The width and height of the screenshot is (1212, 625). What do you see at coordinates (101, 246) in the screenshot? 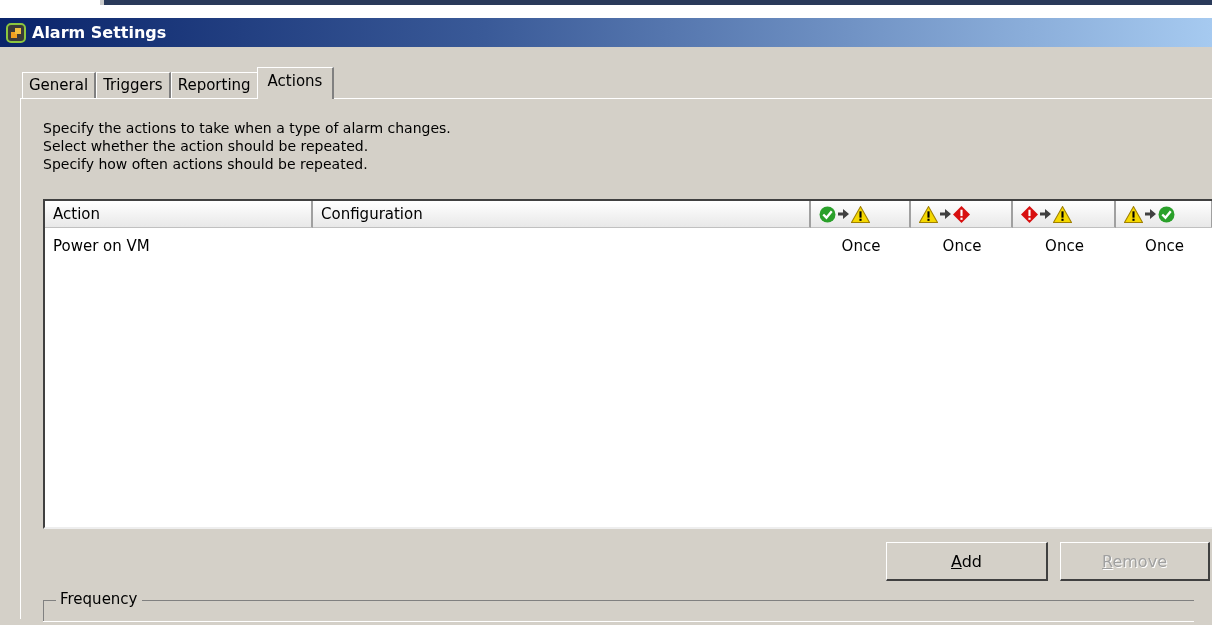
I see `table-cell: Power on VM` at bounding box center [101, 246].